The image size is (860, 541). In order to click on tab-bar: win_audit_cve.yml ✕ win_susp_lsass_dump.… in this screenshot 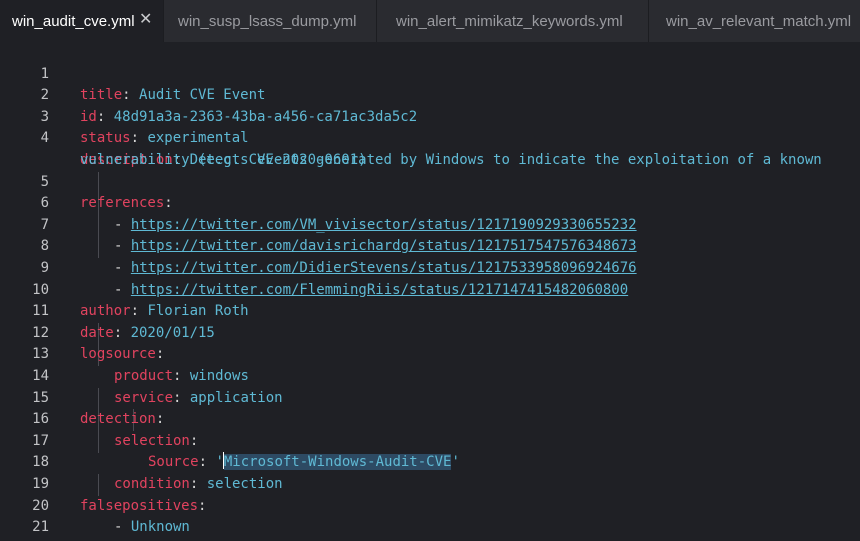, I will do `click(430, 21)`.